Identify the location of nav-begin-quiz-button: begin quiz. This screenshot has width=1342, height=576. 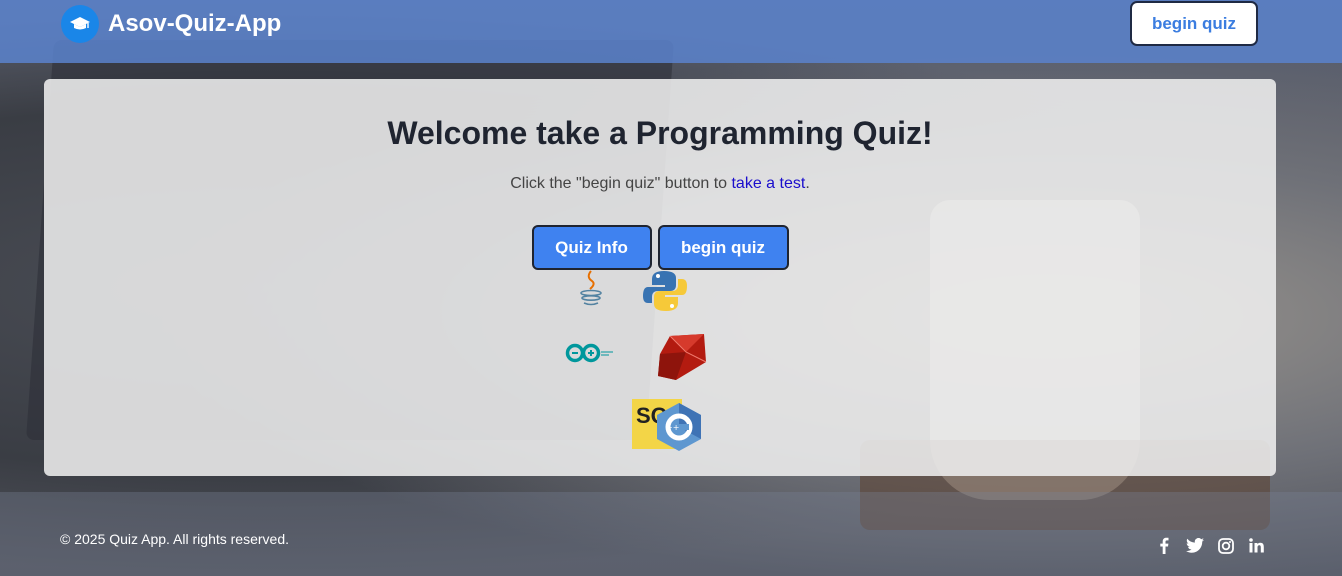
(1194, 23).